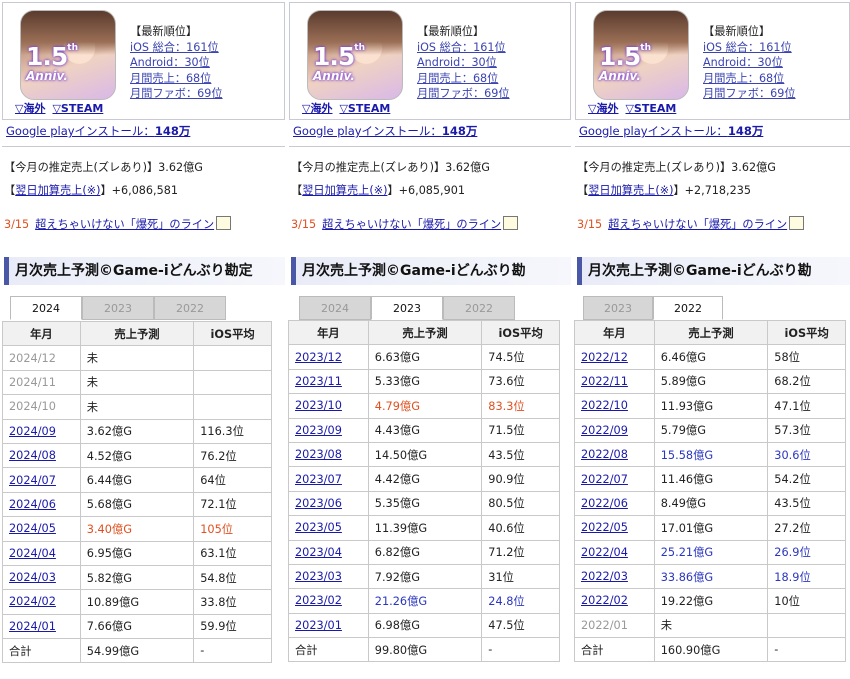  I want to click on month-link: 2024/02, so click(32, 601).